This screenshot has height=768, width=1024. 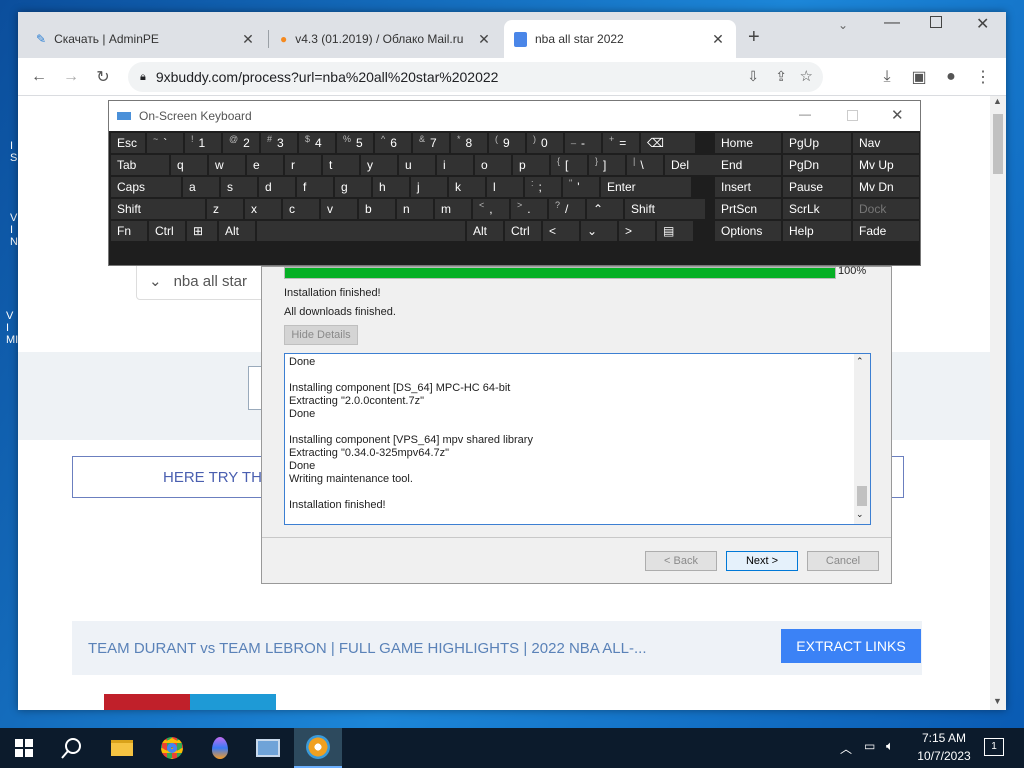 I want to click on osk-key: m, so click(x=453, y=209).